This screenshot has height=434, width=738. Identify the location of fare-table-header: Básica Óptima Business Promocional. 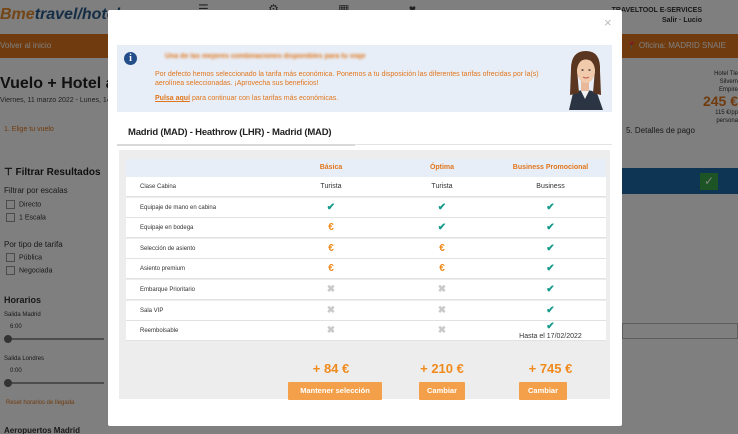
(366, 168).